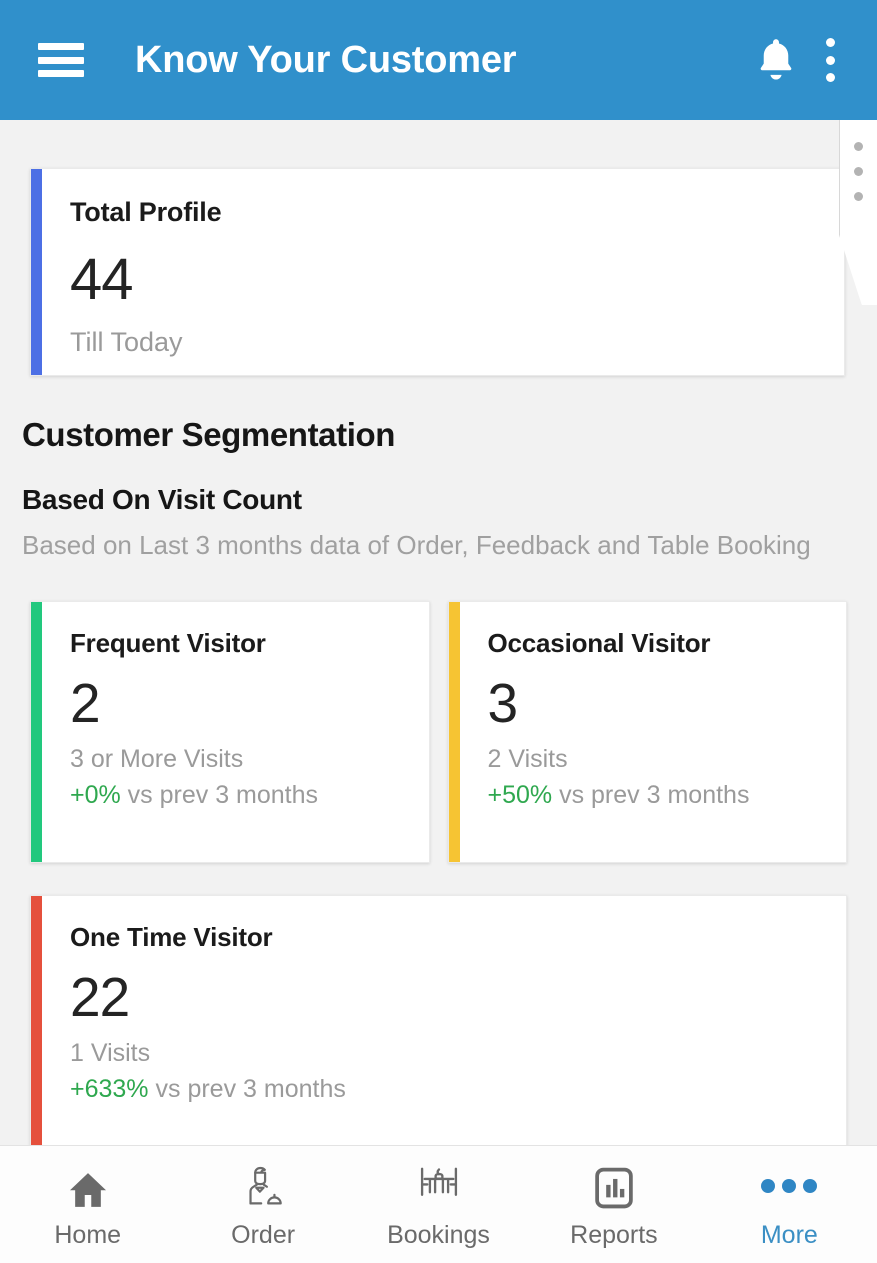 This screenshot has width=877, height=1263. I want to click on card-delta-value: +0%, so click(95, 794).